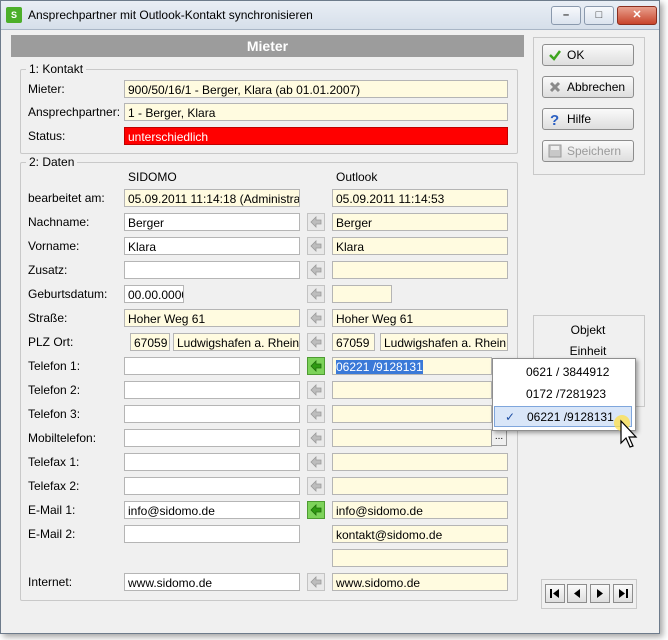  Describe the element at coordinates (566, 394) in the screenshot. I see `dropdown-option-text: 0172 /7281923` at that location.